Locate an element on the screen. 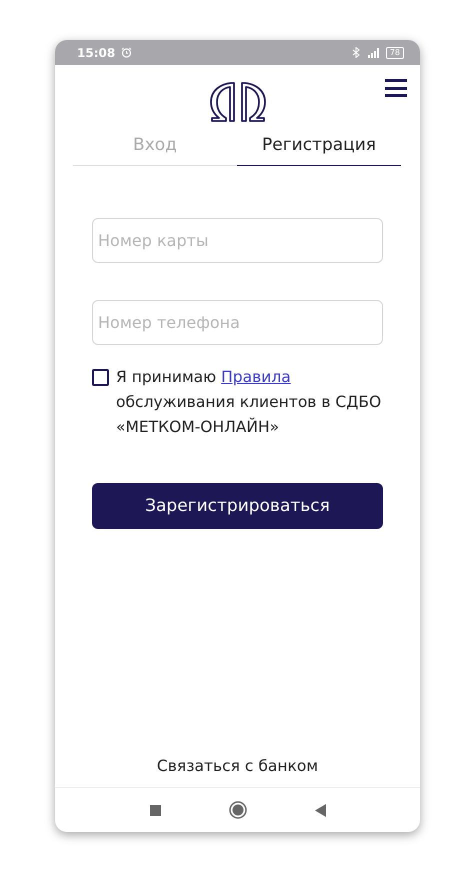 The height and width of the screenshot is (869, 474). agreement-text: Я принимаю Правила обслуживания клиентов в СДБО «МЕТКОМ-ОНЛАЙН» is located at coordinates (249, 402).